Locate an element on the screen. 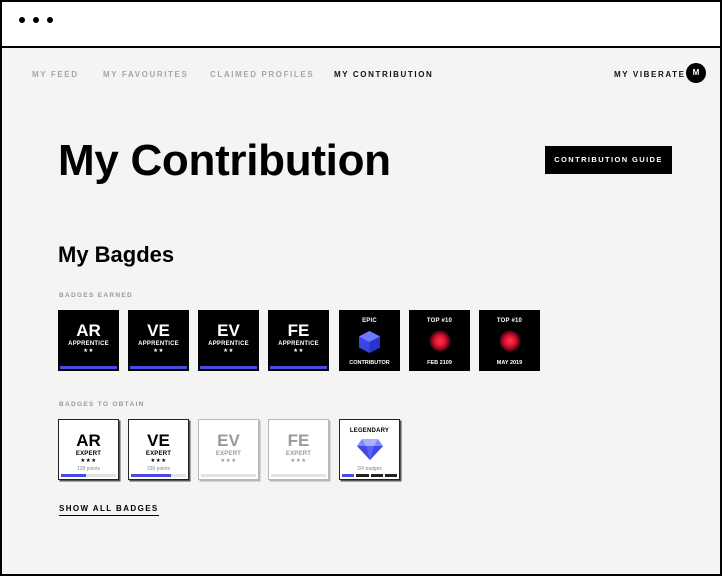 This screenshot has height=576, width=722. badge-obtain-ar: AR EXPERT ★★★ 128 points is located at coordinates (88, 449).